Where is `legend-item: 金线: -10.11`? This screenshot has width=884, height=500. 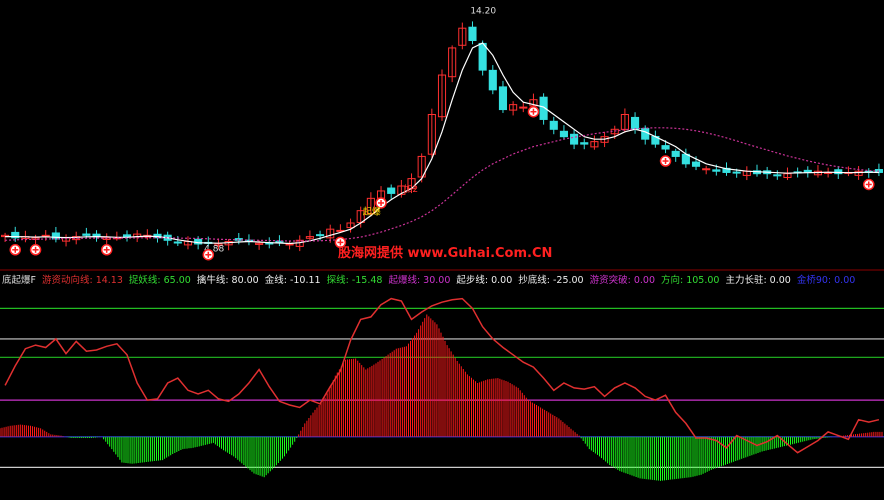 legend-item: 金线: -10.11 is located at coordinates (292, 280).